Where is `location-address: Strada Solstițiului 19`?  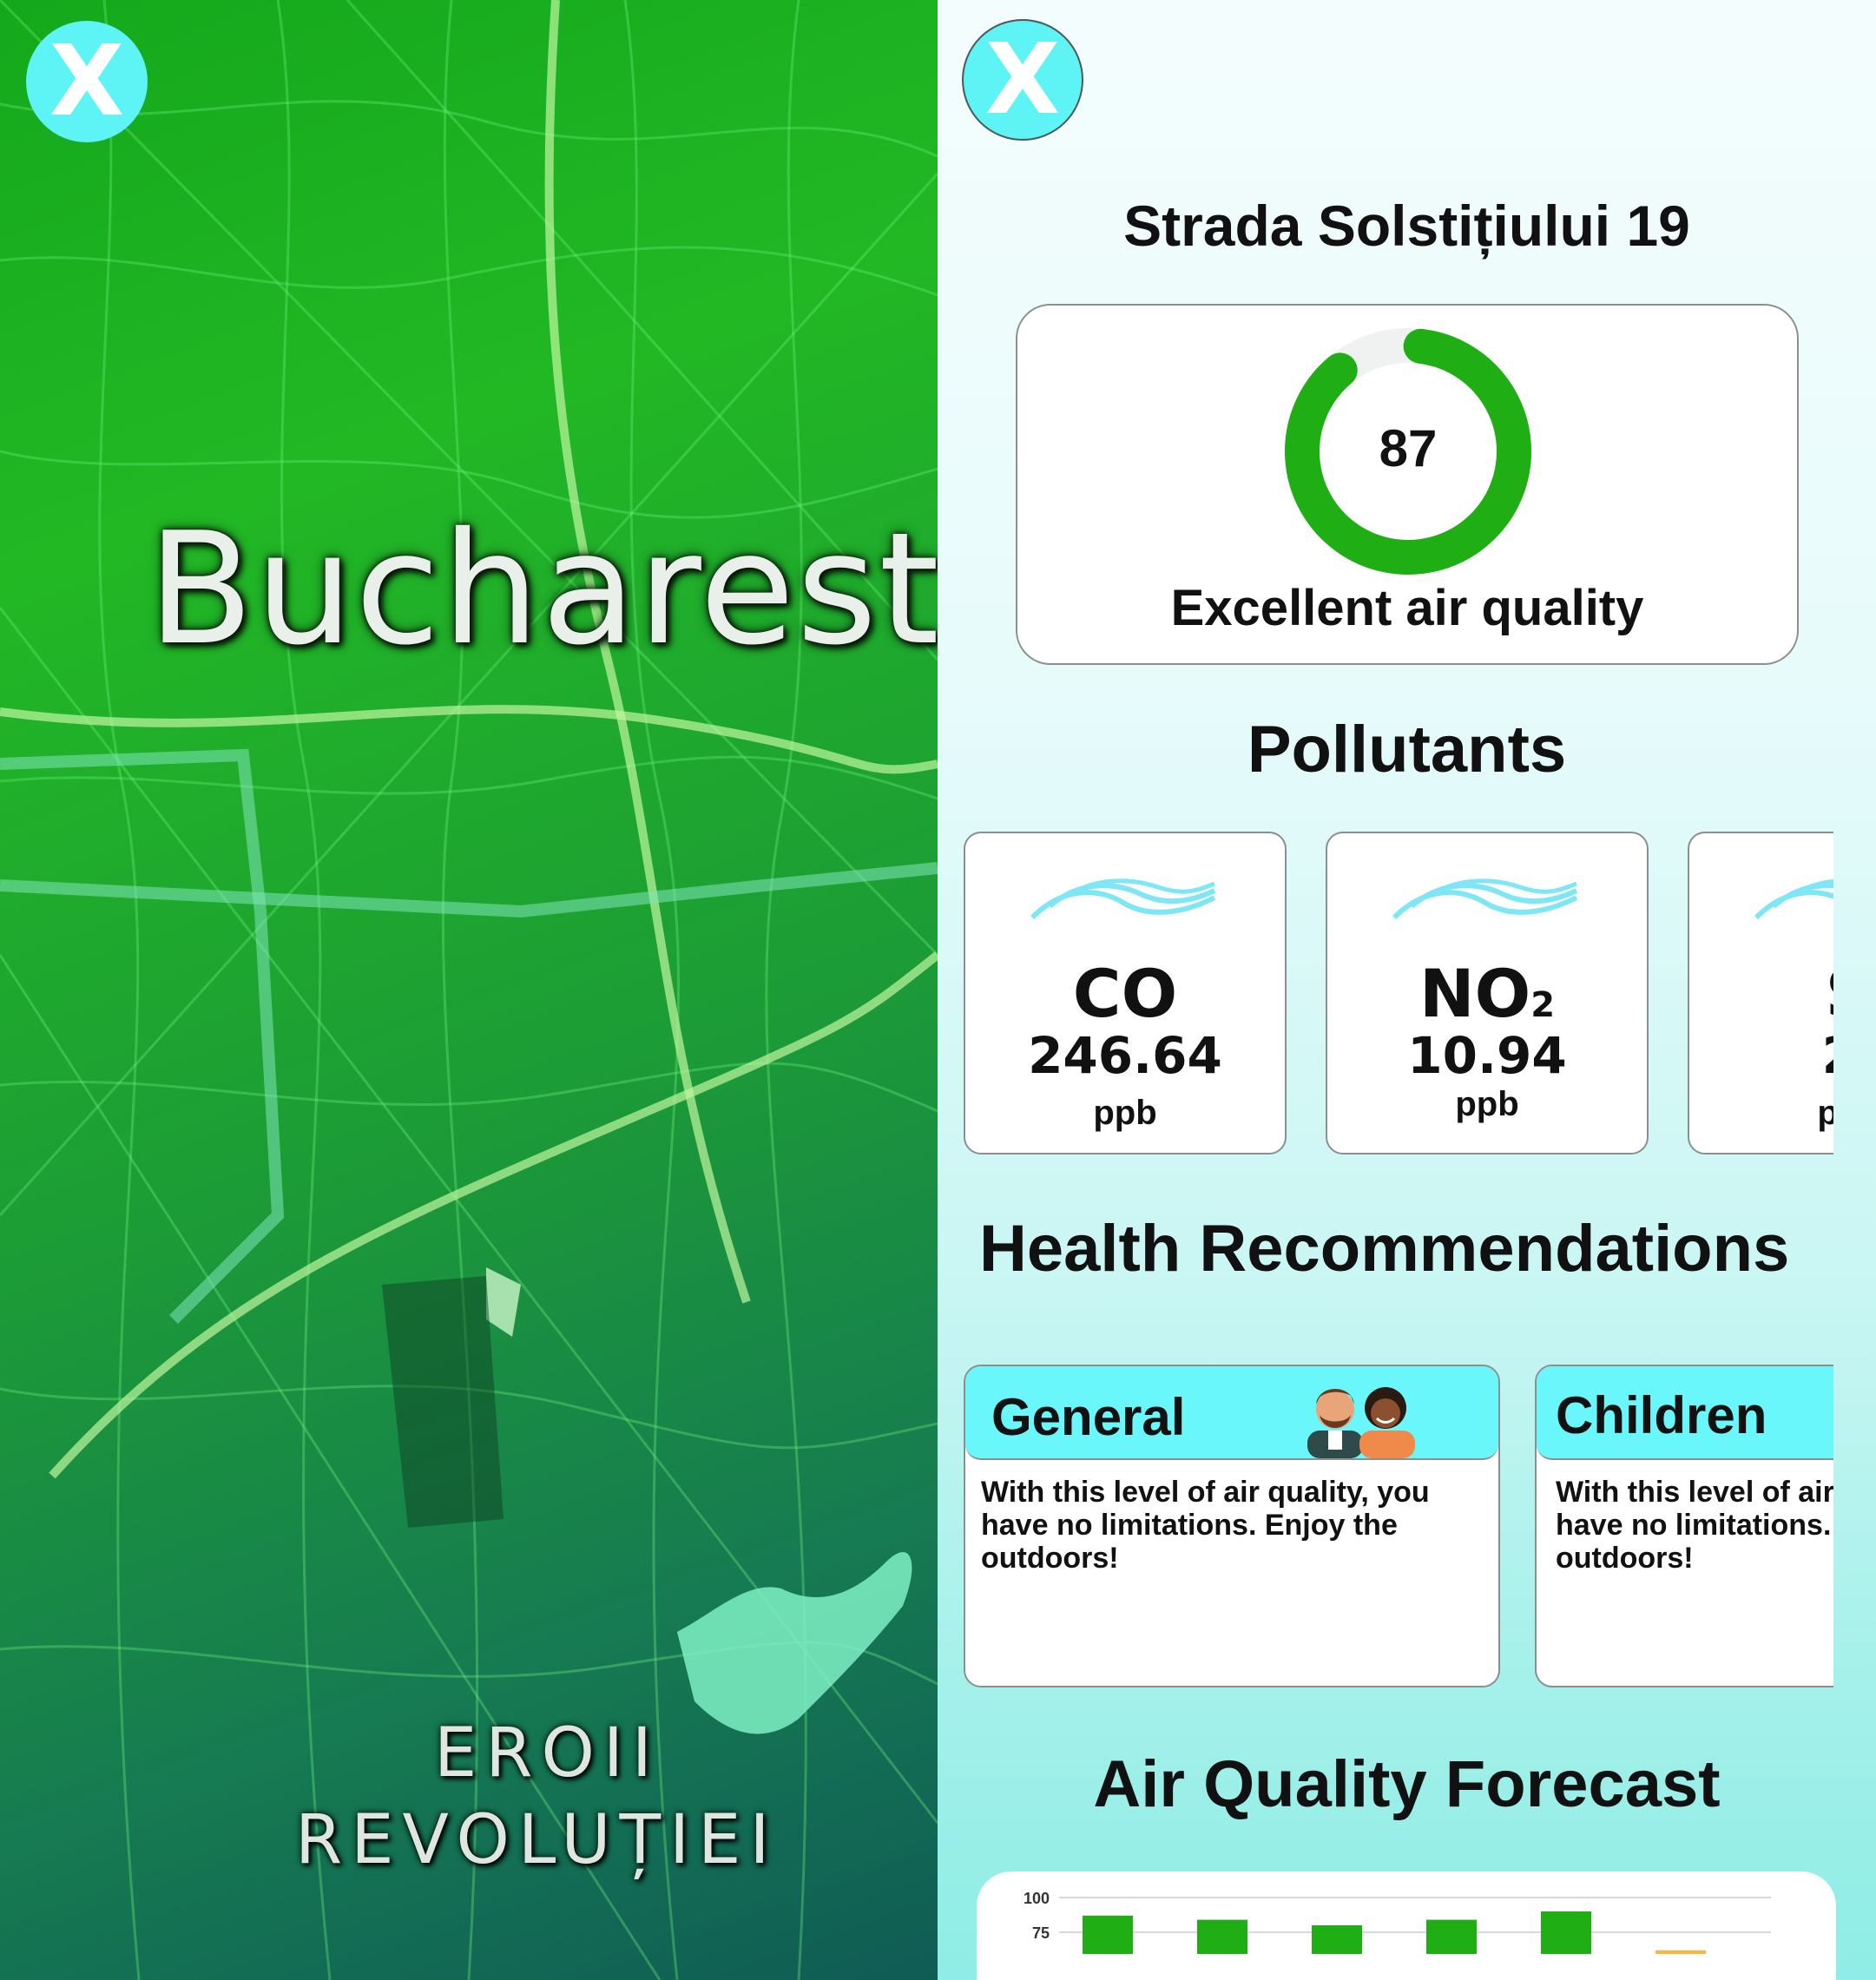 location-address: Strada Solstițiului 19 is located at coordinates (1406, 226).